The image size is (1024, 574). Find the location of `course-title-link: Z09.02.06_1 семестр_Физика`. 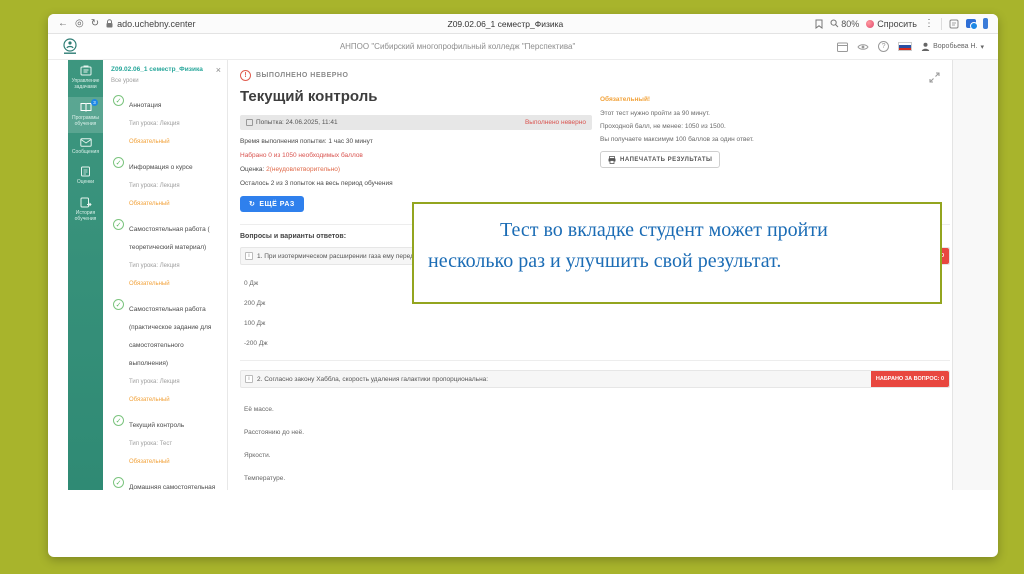

course-title-link: Z09.02.06_1 семестр_Физика is located at coordinates (157, 70).